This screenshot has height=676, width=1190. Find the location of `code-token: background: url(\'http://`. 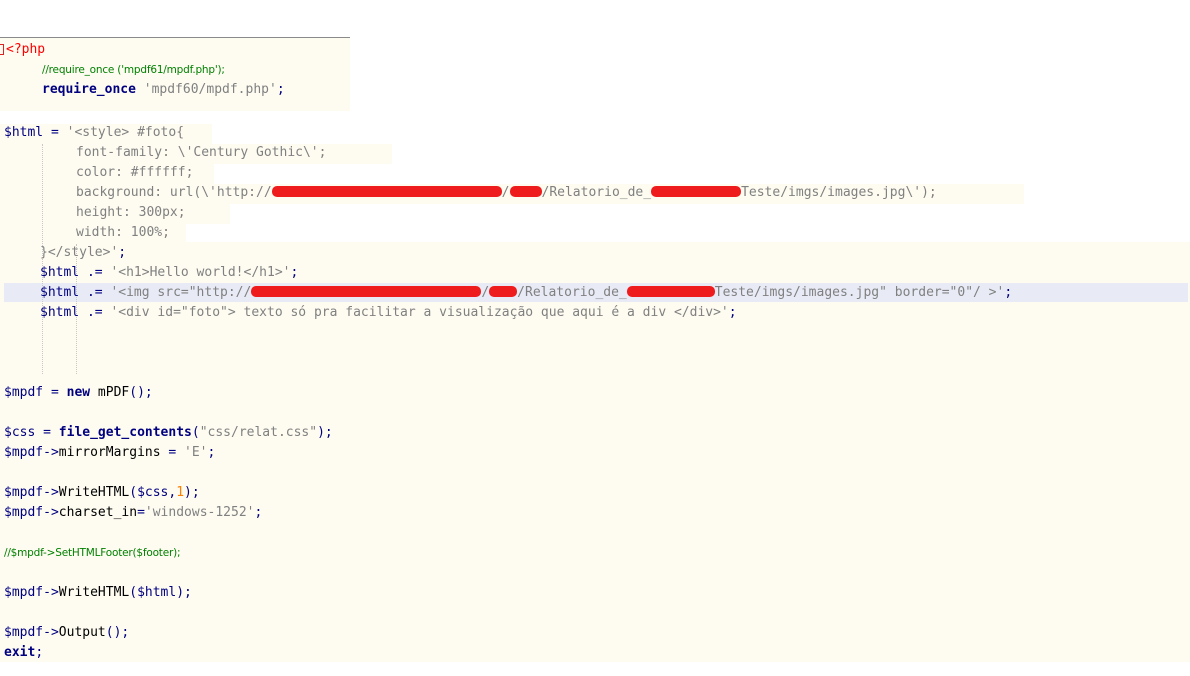

code-token: background: url(\'http:// is located at coordinates (174, 192).